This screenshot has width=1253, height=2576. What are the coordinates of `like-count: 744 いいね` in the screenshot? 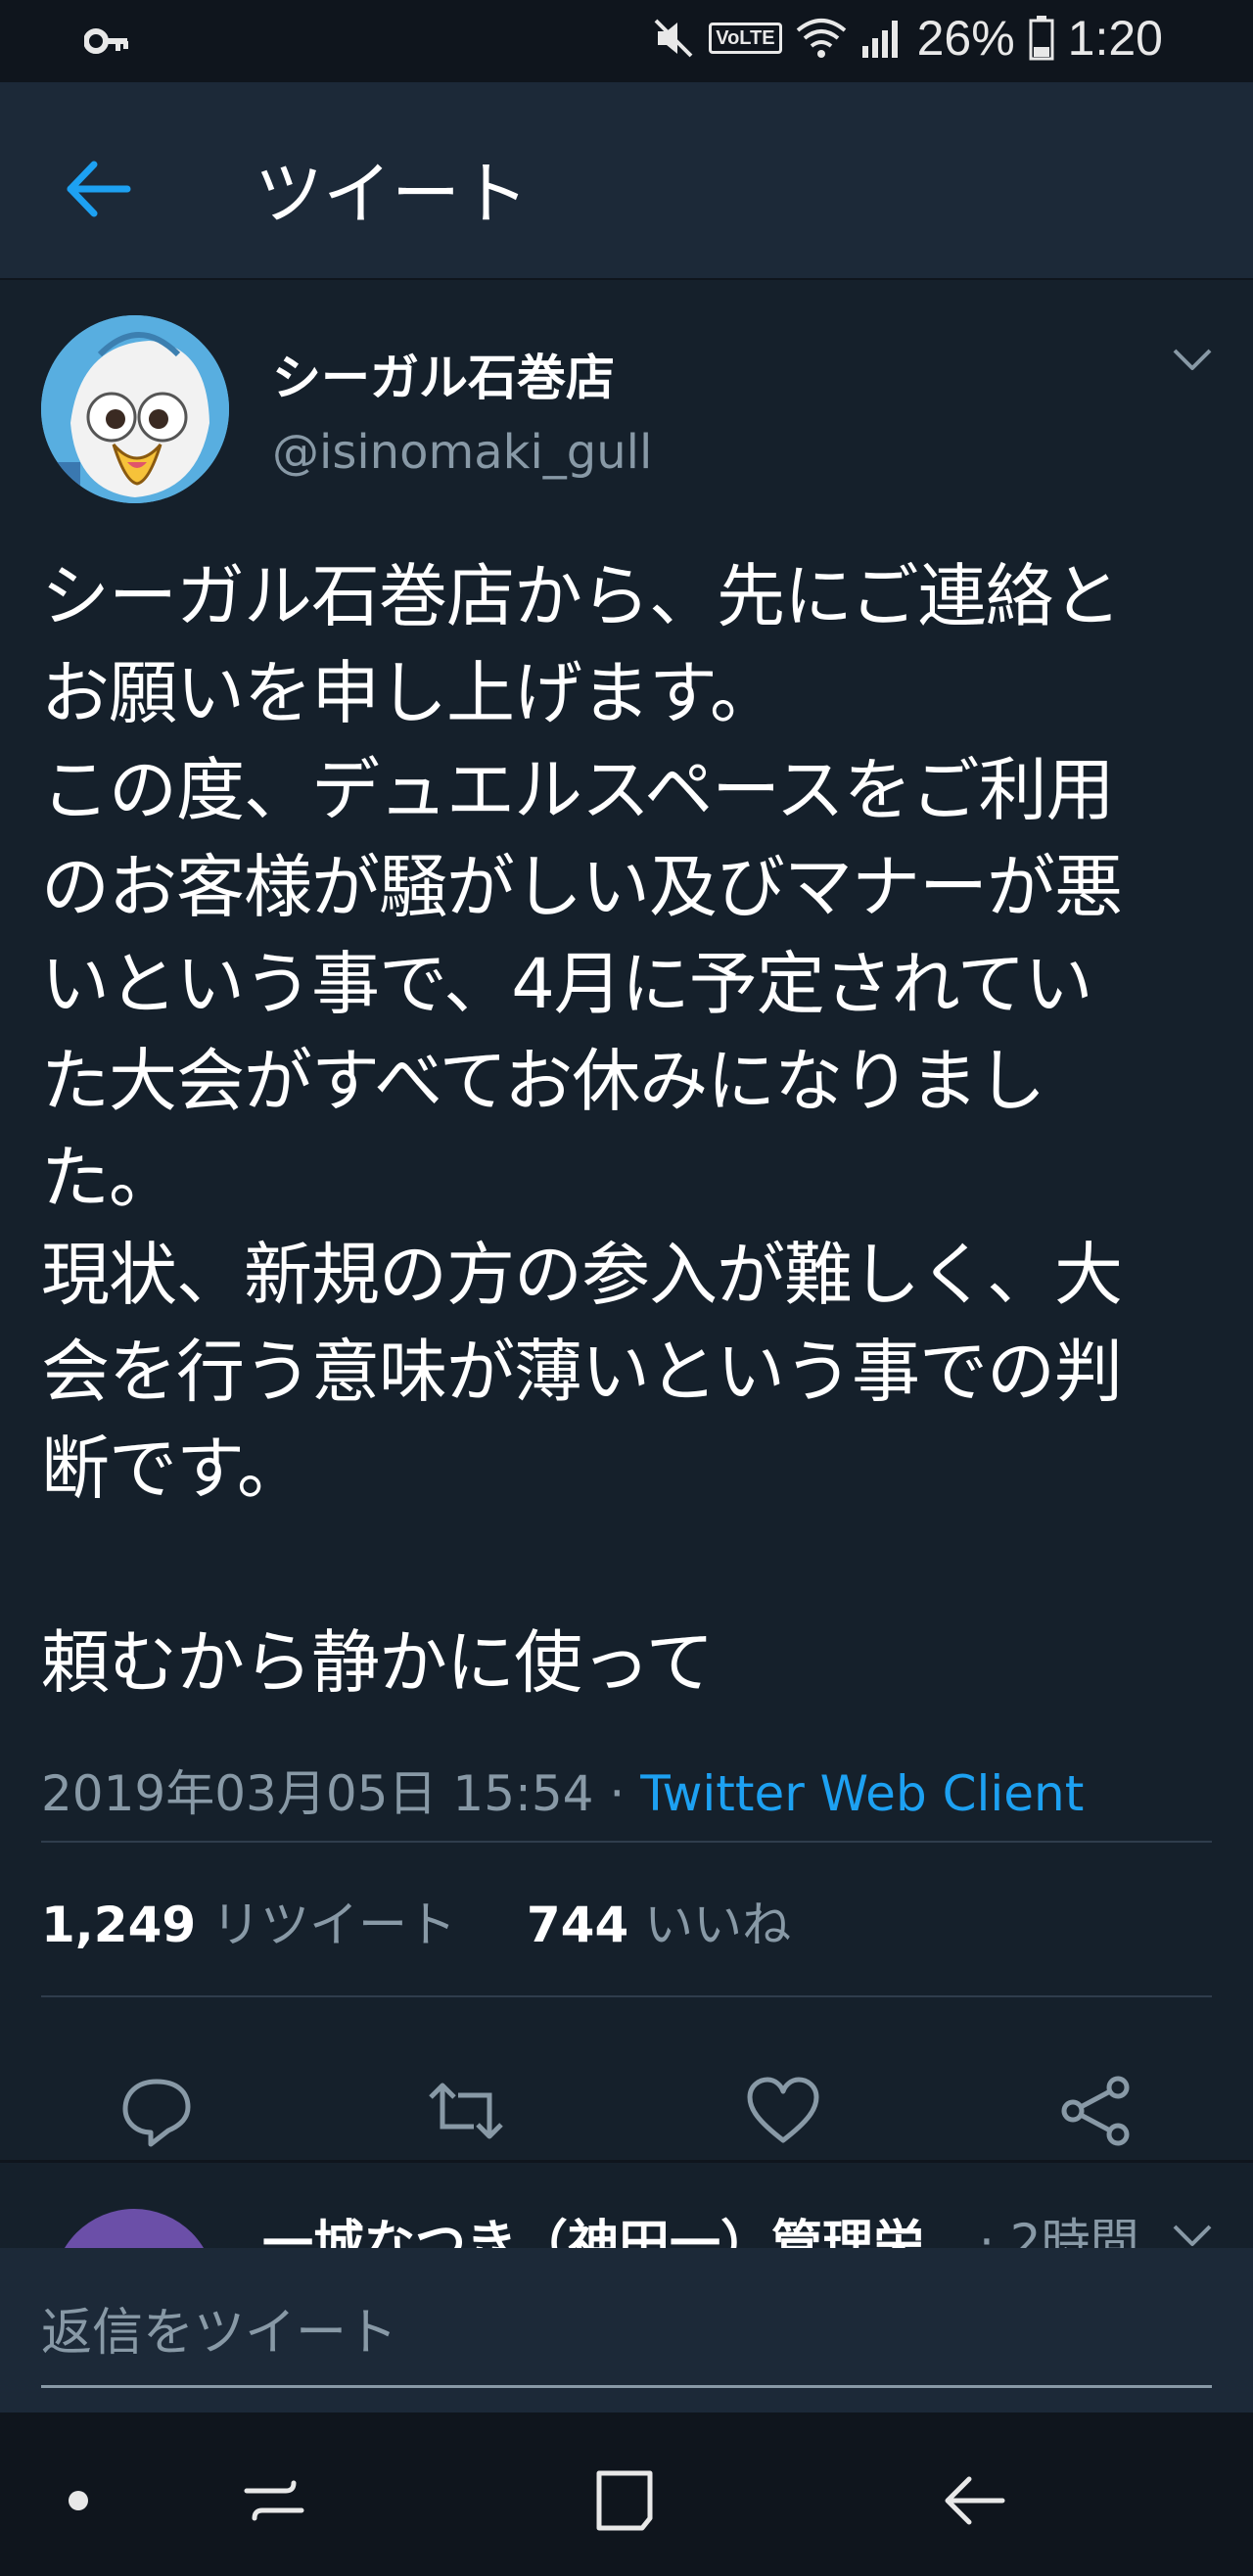 It's located at (659, 1925).